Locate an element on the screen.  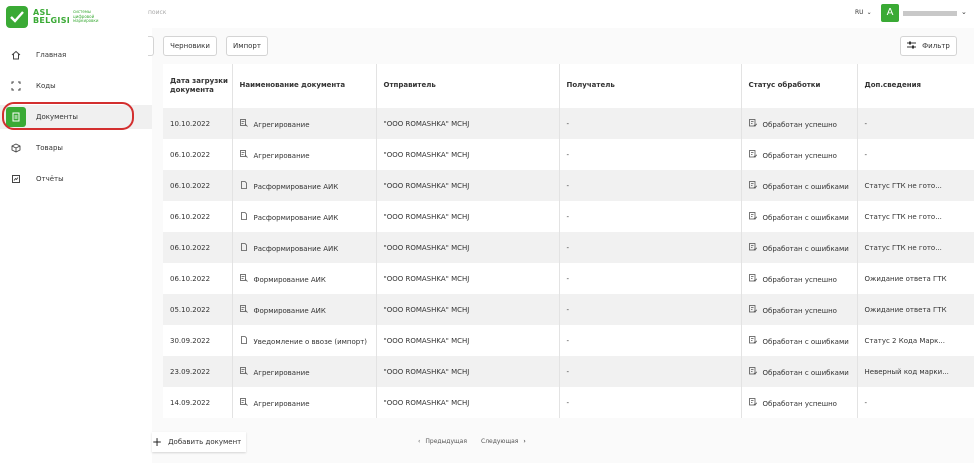
cell-status: Обработан с ошибками is located at coordinates (799, 216).